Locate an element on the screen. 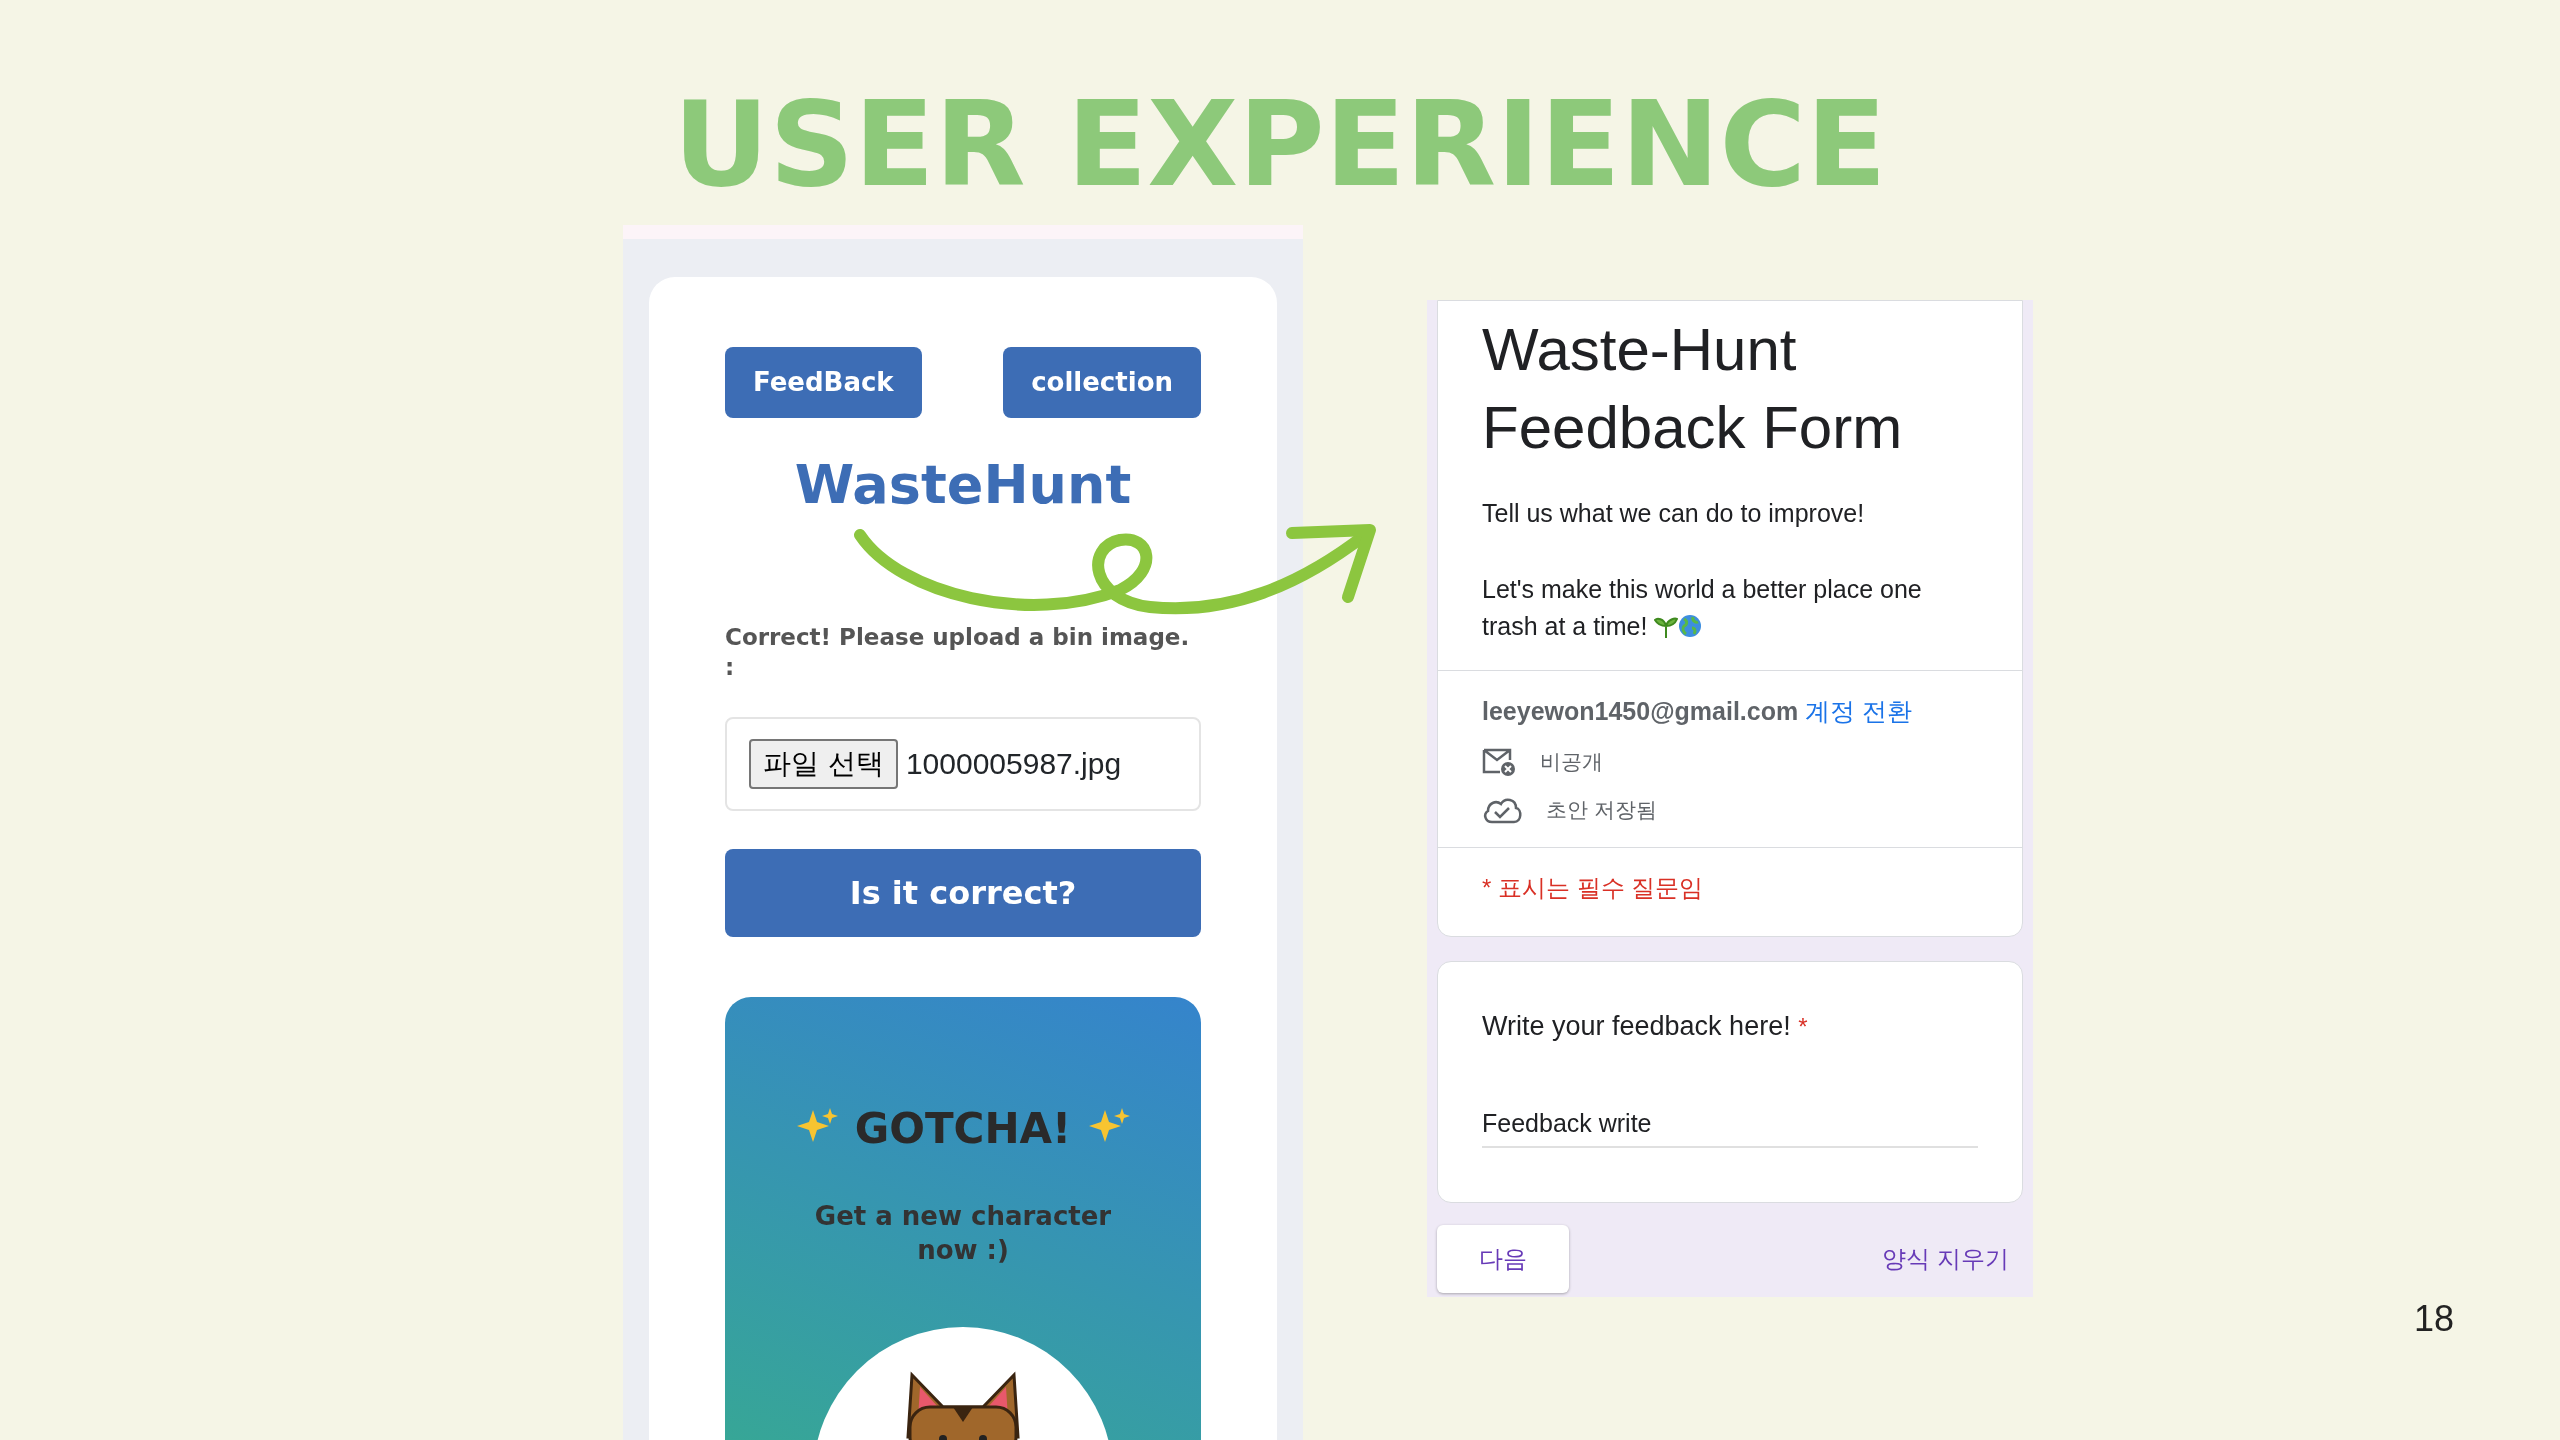  prompt-colon: : is located at coordinates (730, 667).